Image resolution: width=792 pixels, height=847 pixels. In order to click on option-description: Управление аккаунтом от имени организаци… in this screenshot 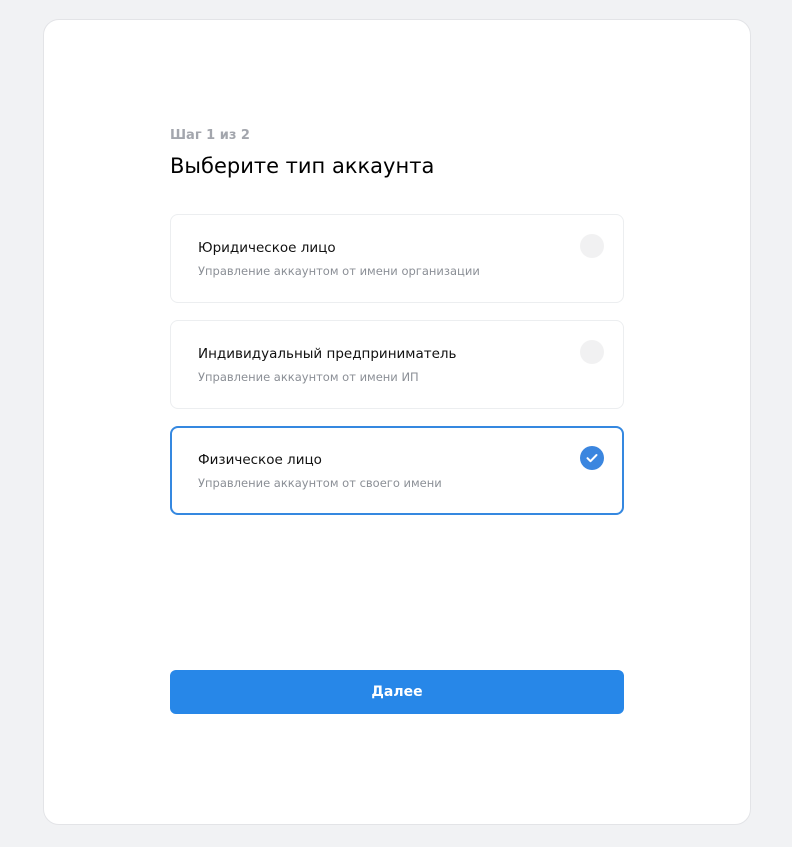, I will do `click(339, 271)`.